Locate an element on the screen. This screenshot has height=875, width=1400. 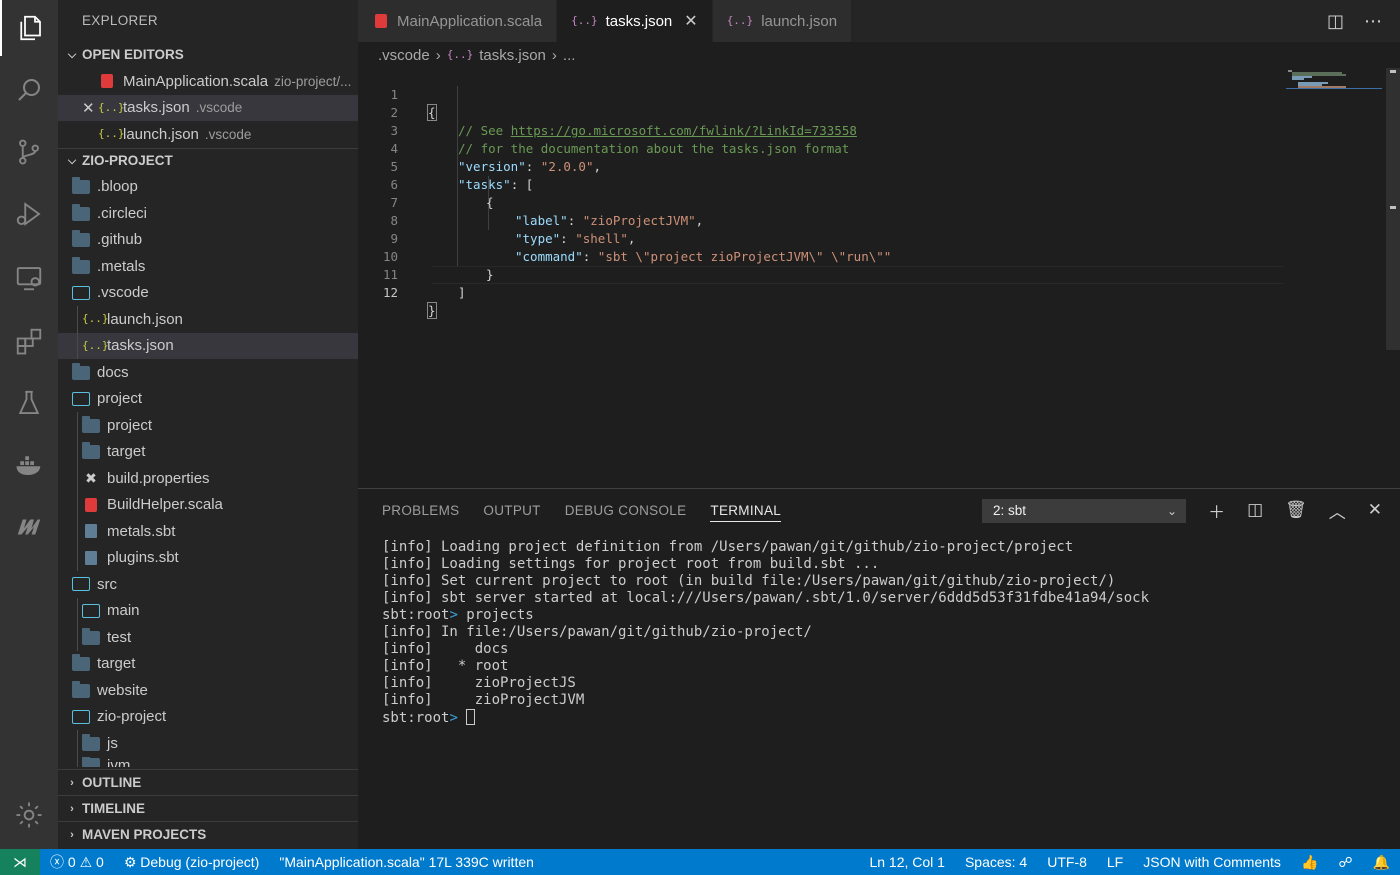
tree-item-plugins-sbt: plugins.sbt is located at coordinates (208, 557).